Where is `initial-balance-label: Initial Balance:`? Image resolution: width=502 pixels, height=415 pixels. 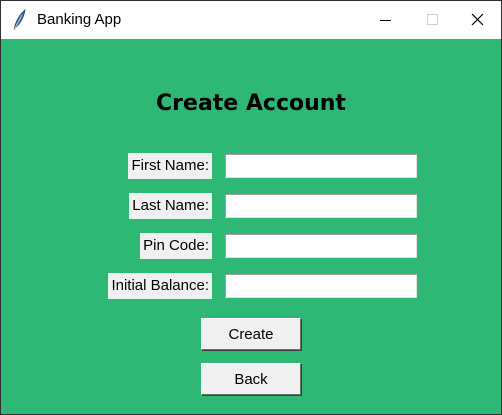
initial-balance-label: Initial Balance: is located at coordinates (160, 286).